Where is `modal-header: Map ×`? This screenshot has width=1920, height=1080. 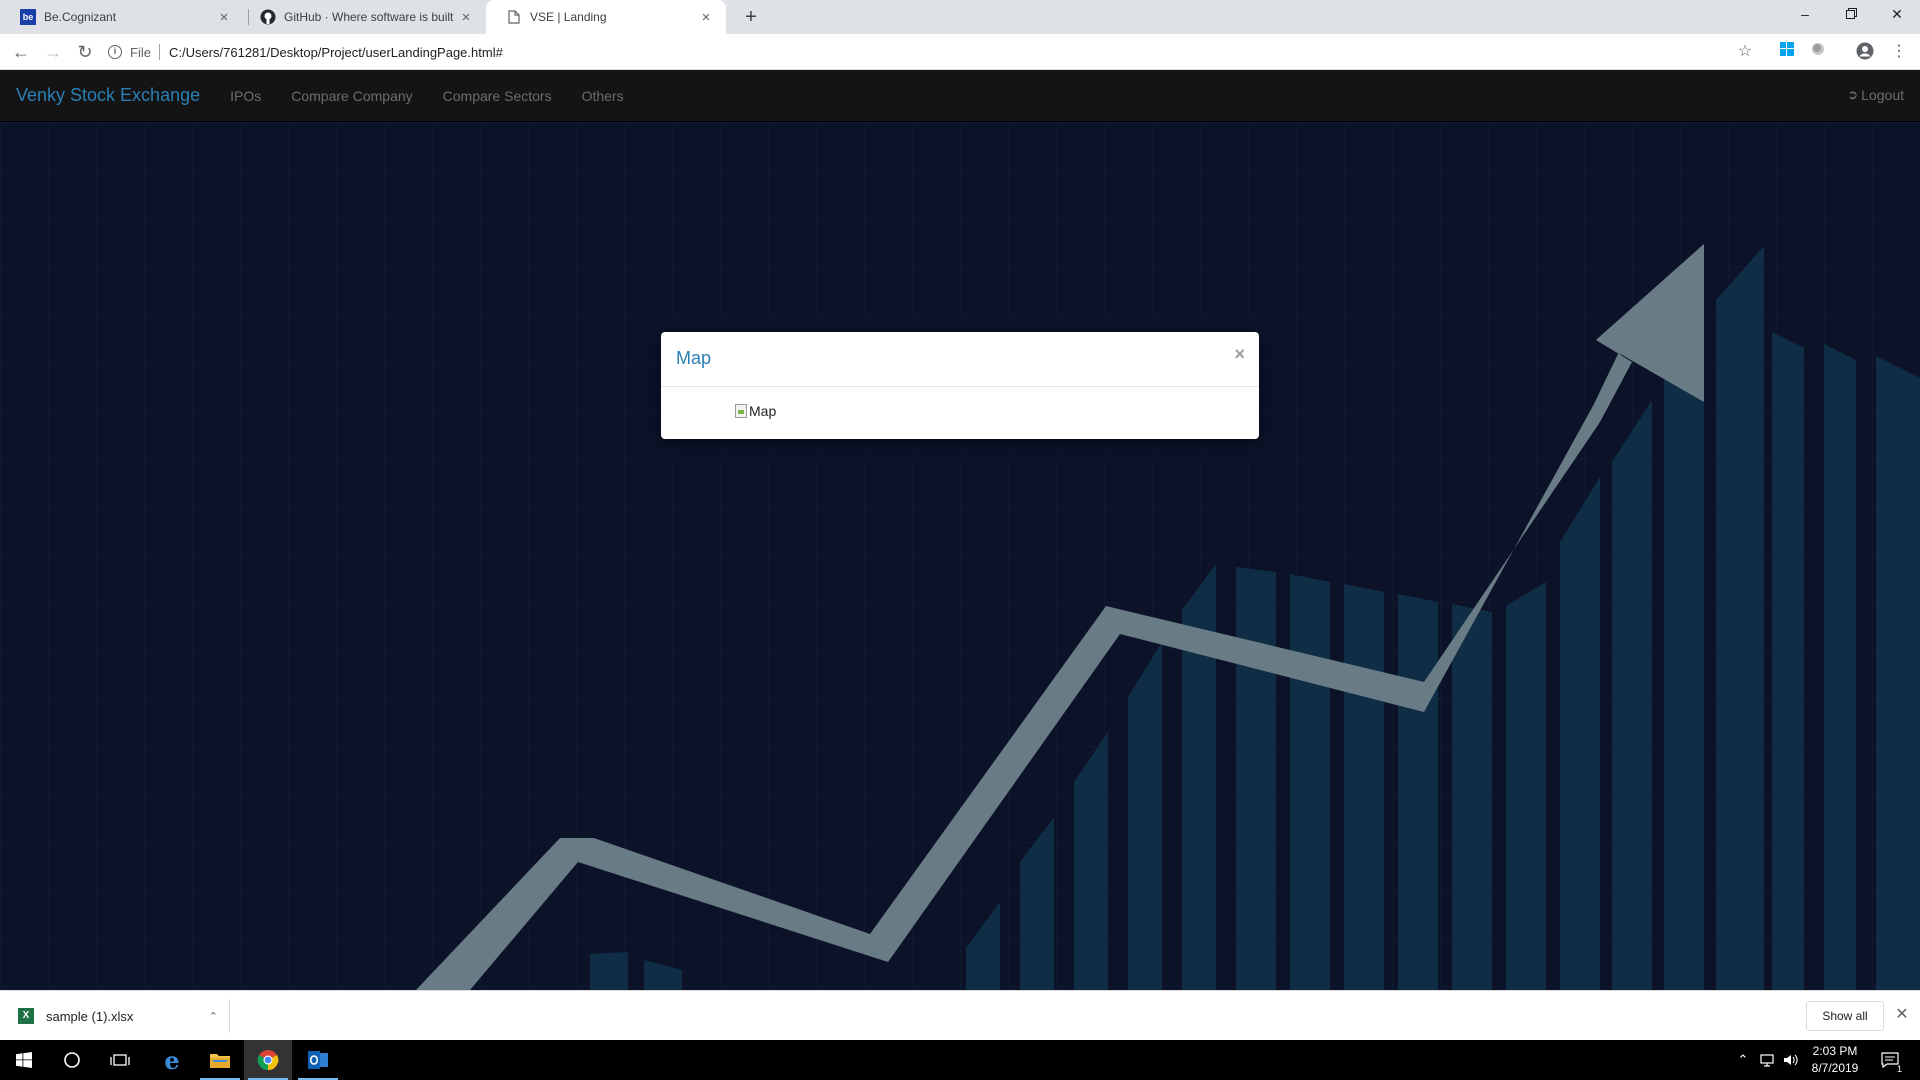 modal-header: Map × is located at coordinates (960, 359).